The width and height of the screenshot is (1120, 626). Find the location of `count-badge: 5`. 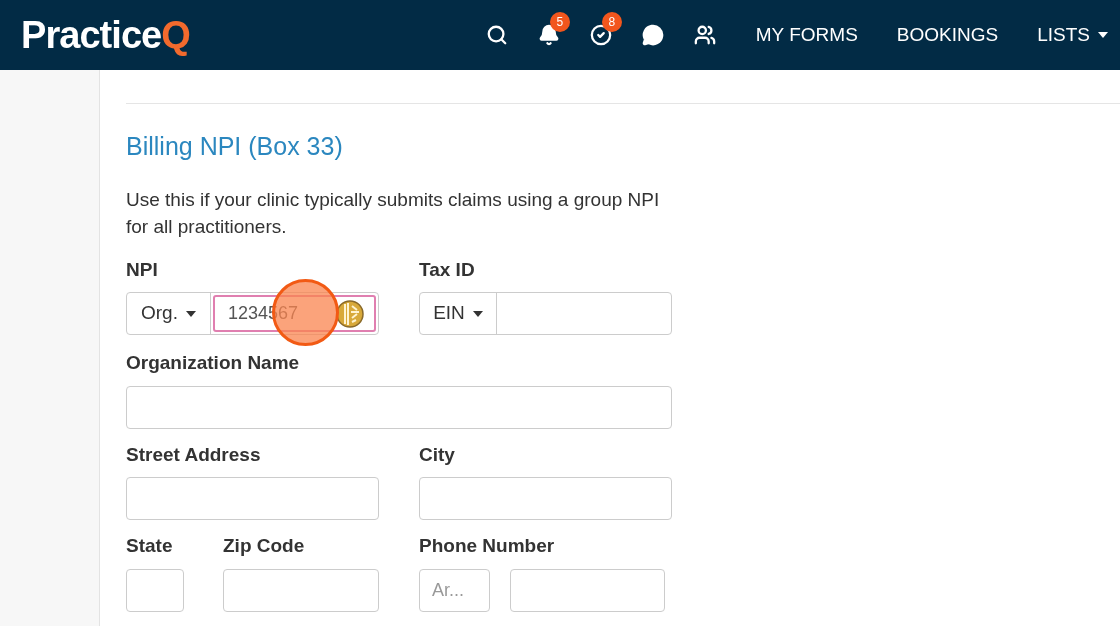

count-badge: 5 is located at coordinates (559, 22).